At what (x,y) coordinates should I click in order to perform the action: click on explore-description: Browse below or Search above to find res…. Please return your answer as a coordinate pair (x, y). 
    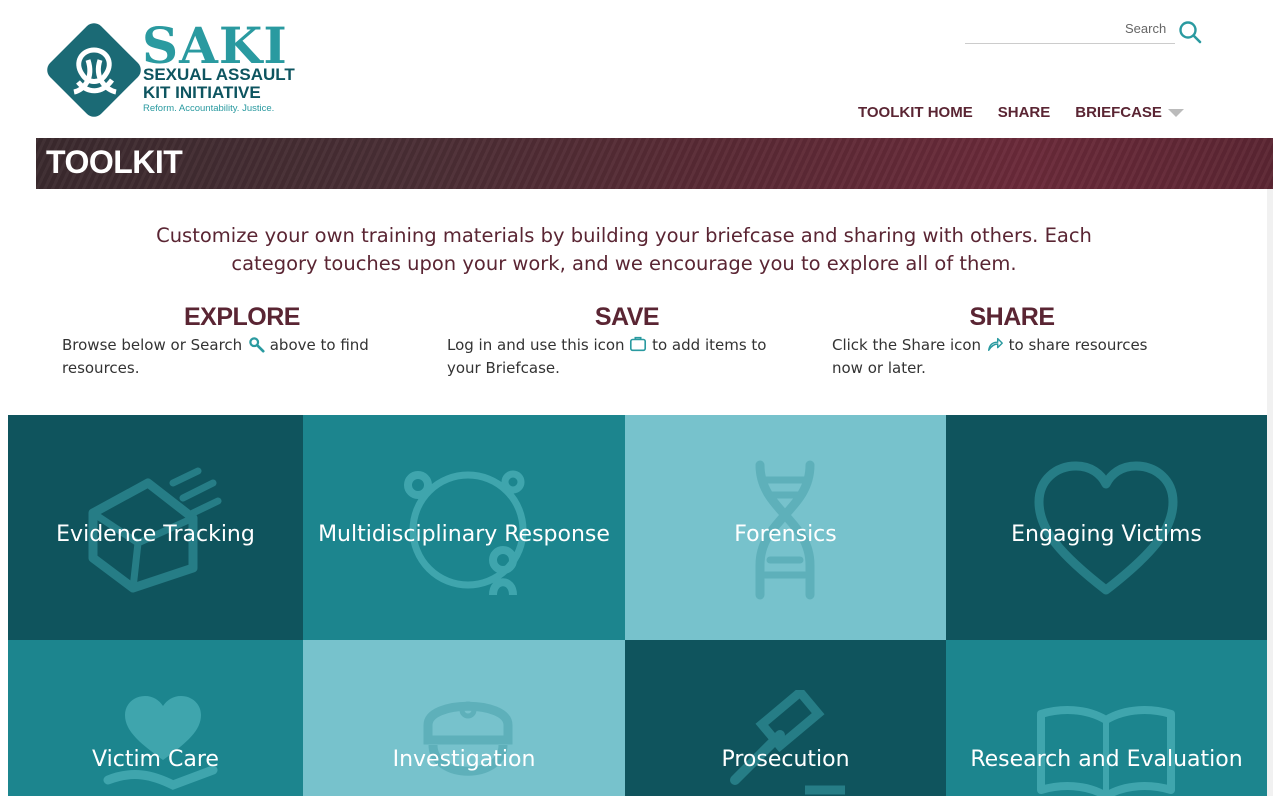
    Looking at the image, I should click on (242, 357).